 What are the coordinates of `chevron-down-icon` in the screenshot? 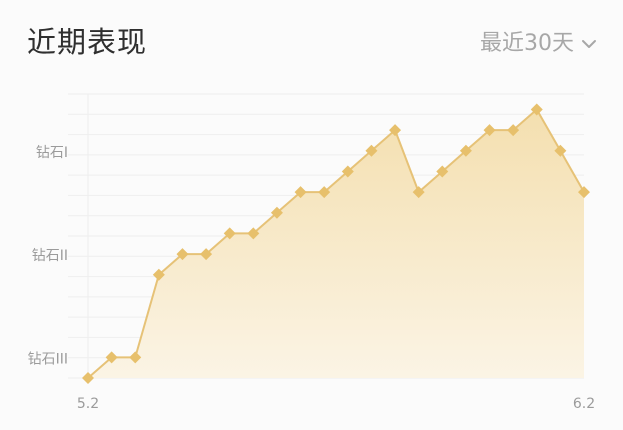 It's located at (589, 41).